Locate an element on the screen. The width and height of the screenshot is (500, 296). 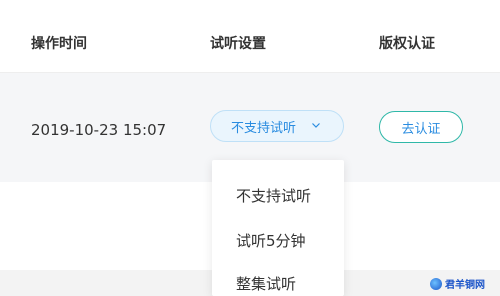
header-operation-time: 操作时间 is located at coordinates (59, 44).